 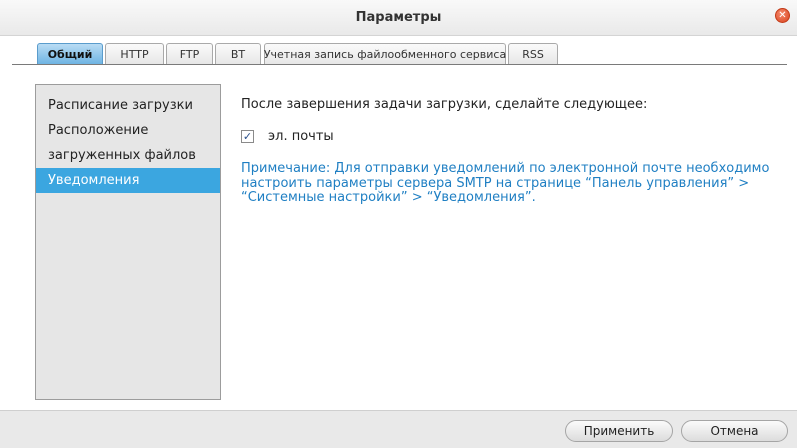 I want to click on email-checkbox: ✓, so click(x=247, y=136).